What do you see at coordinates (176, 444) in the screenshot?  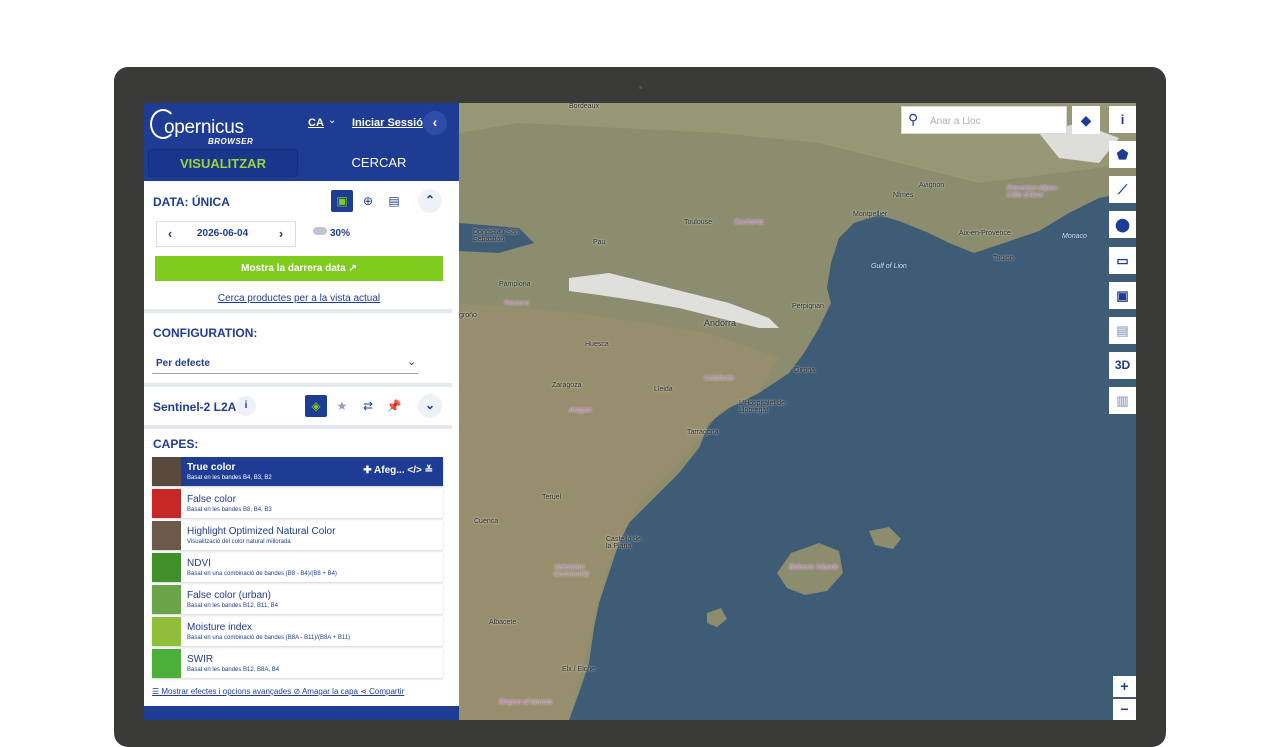 I see `layers-title: CAPES:` at bounding box center [176, 444].